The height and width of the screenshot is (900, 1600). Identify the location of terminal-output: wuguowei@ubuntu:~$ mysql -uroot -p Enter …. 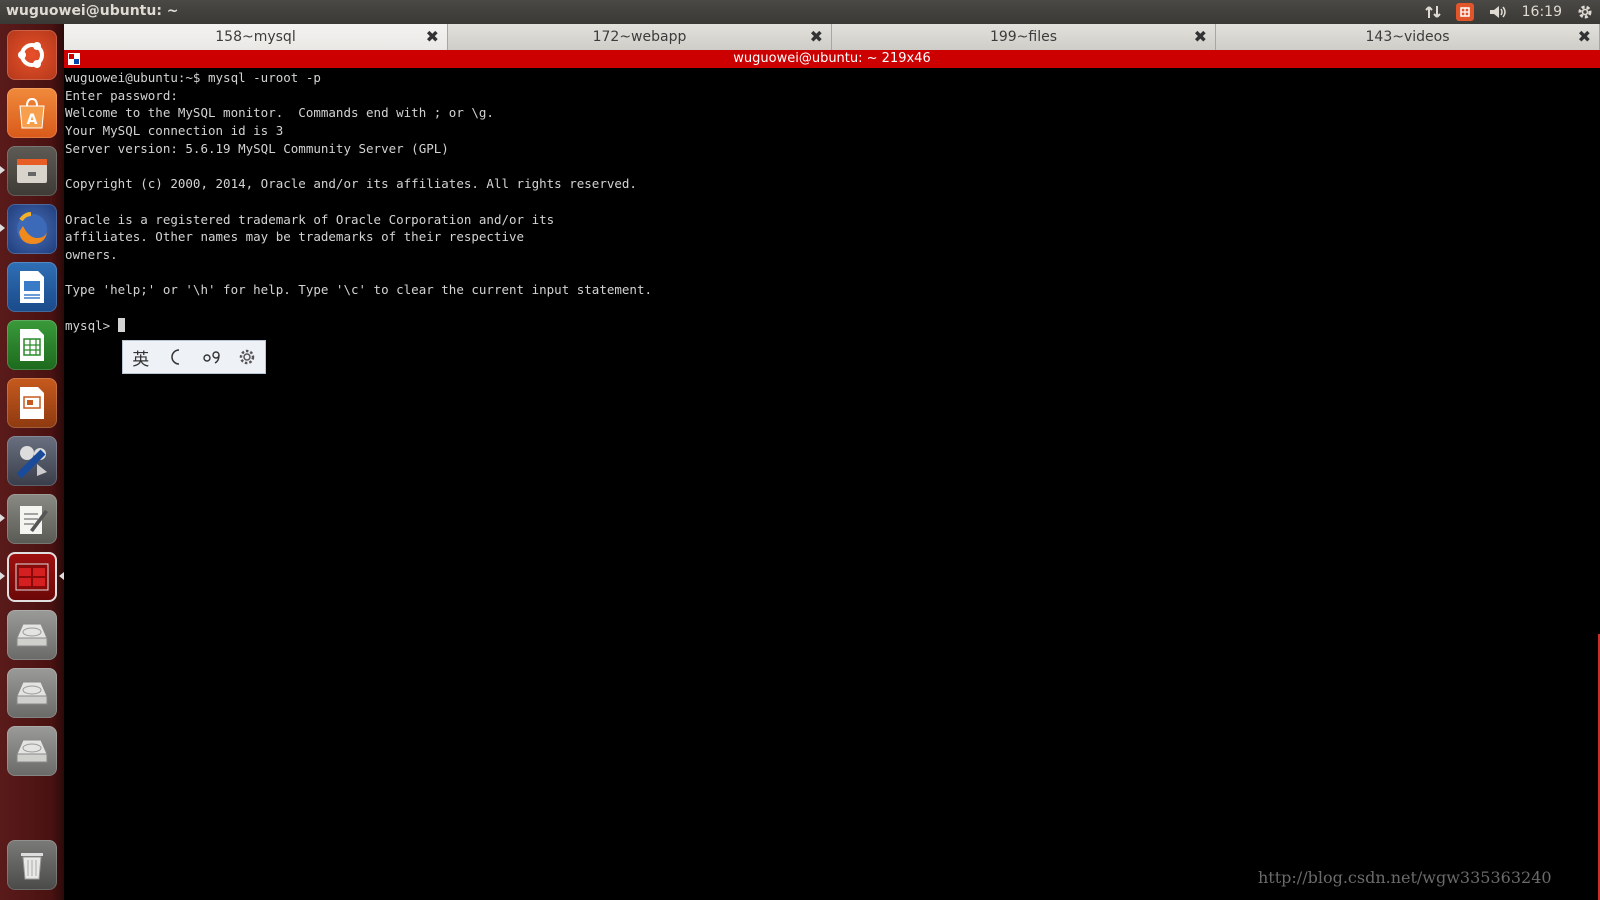
(358, 202).